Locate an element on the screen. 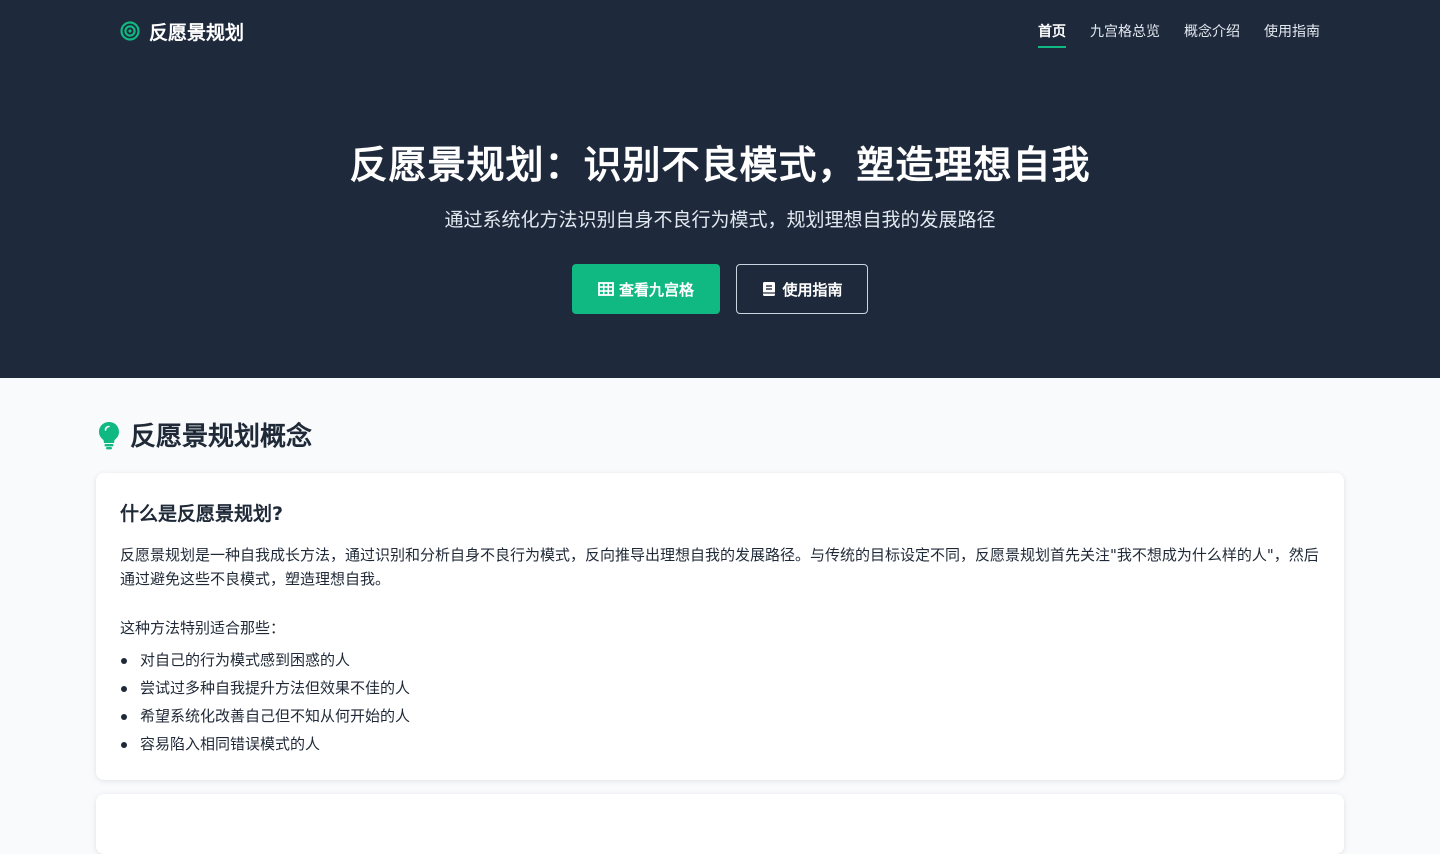 The width and height of the screenshot is (1440, 854). hero-buttons: 查看九宫格 使用指南 is located at coordinates (720, 289).